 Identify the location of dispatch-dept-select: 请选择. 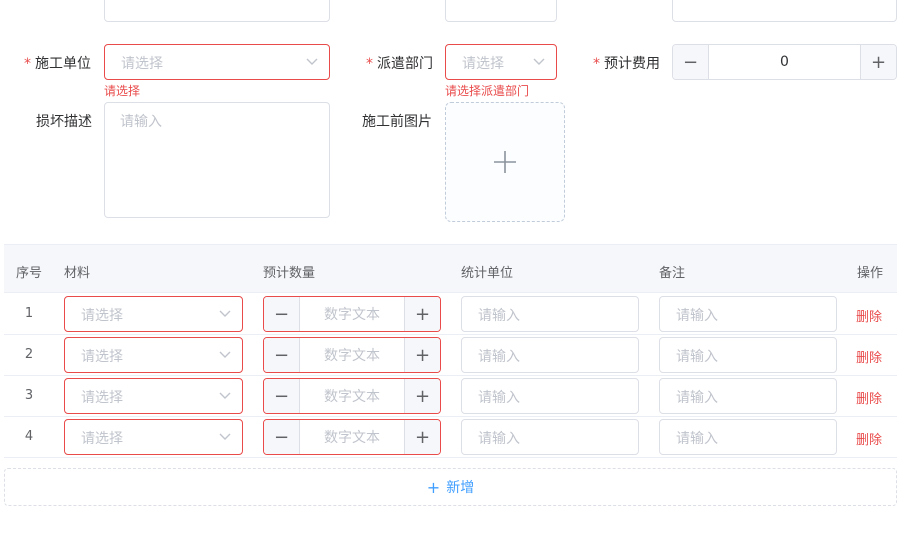
(501, 62).